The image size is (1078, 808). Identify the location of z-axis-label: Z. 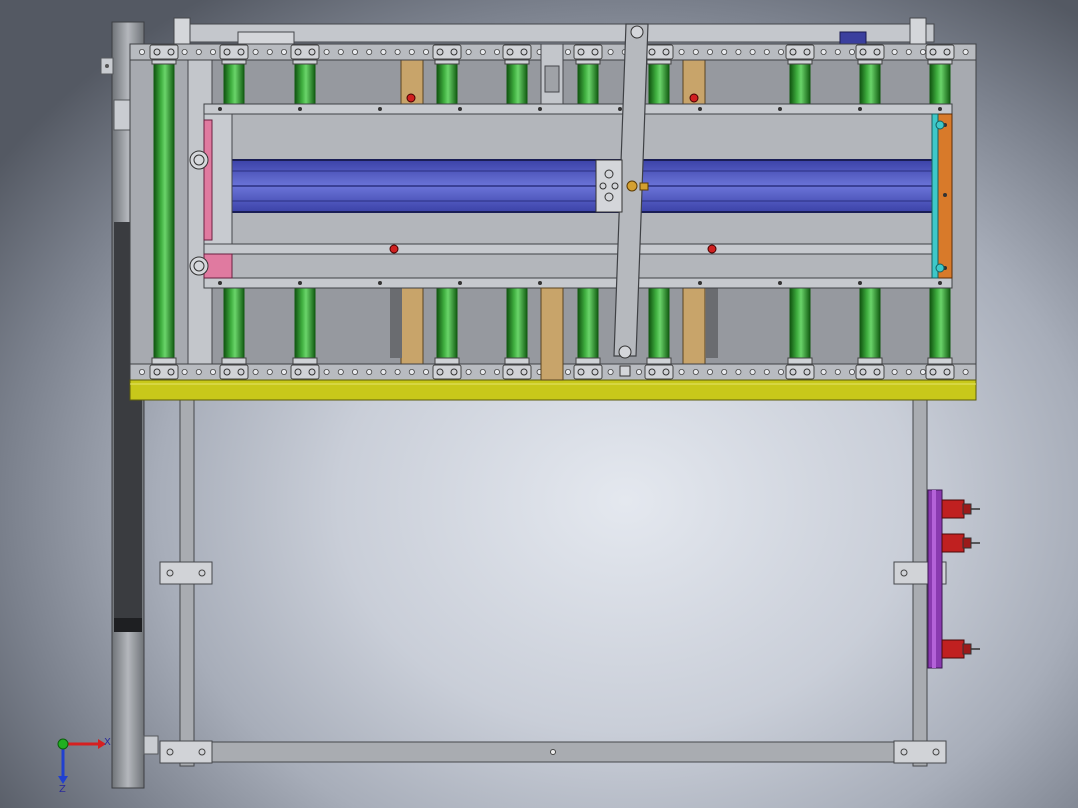
(62, 789).